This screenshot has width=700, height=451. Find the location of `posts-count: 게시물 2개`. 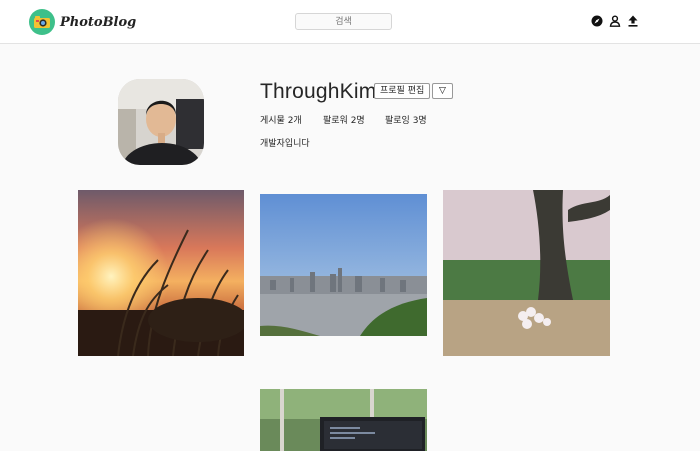

posts-count: 게시물 2개 is located at coordinates (281, 121).